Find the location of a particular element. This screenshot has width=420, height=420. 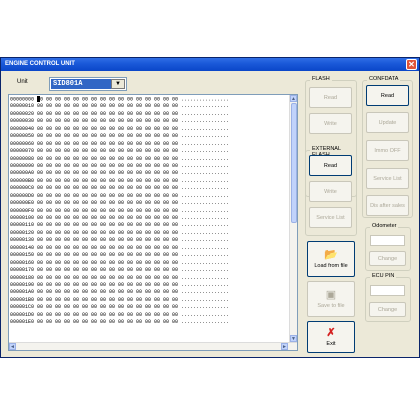

horizontal-scrollbar: ◄ ► is located at coordinates (153, 346).